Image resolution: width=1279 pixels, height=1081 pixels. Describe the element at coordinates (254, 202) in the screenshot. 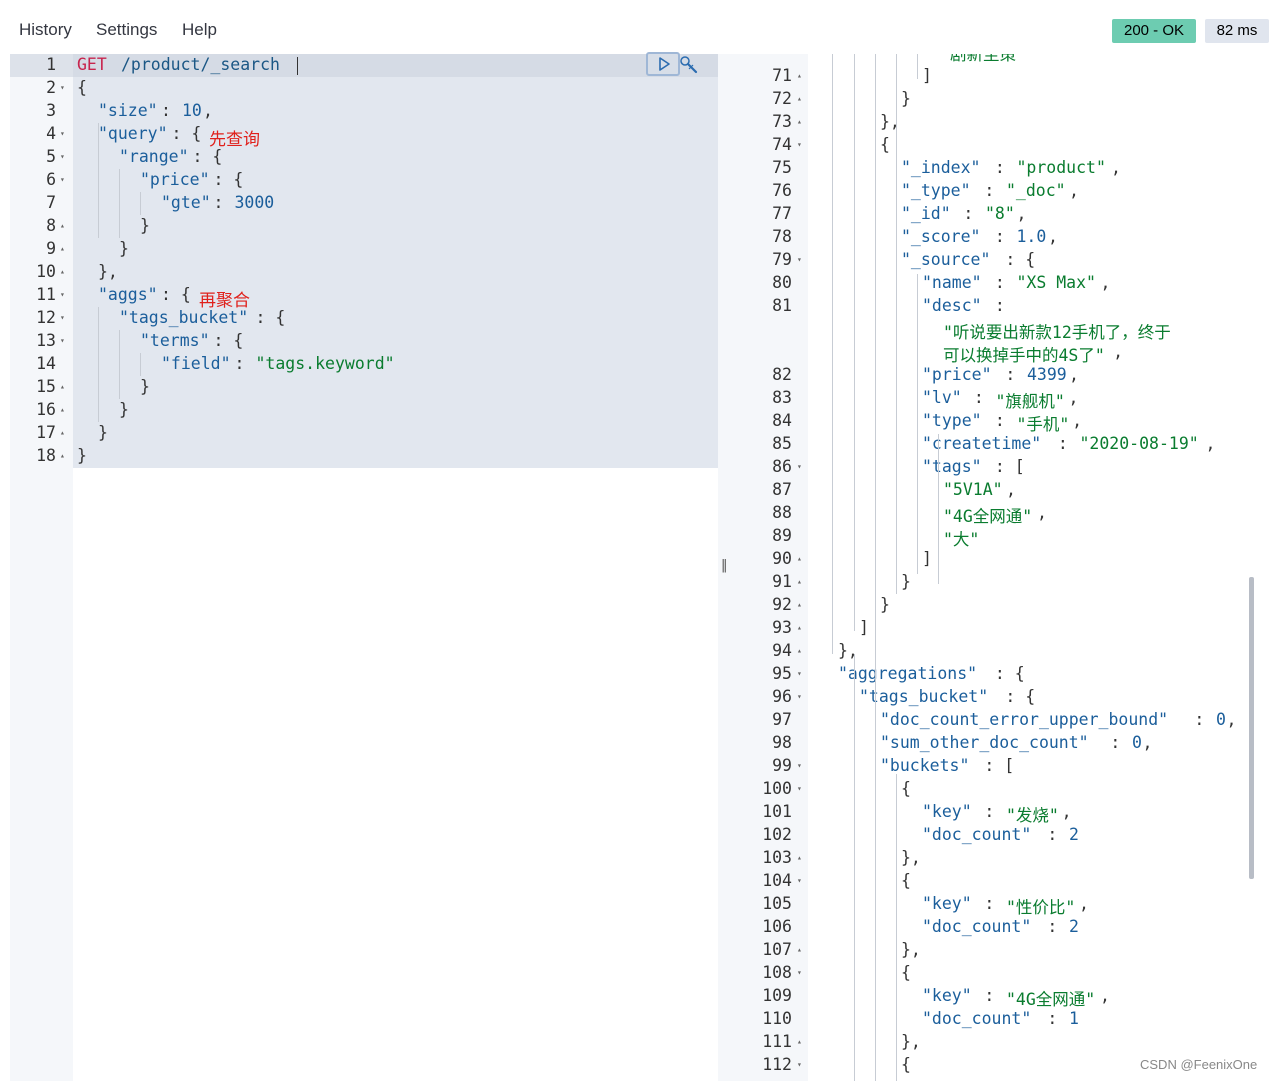

I see `code-token: 3000` at that location.